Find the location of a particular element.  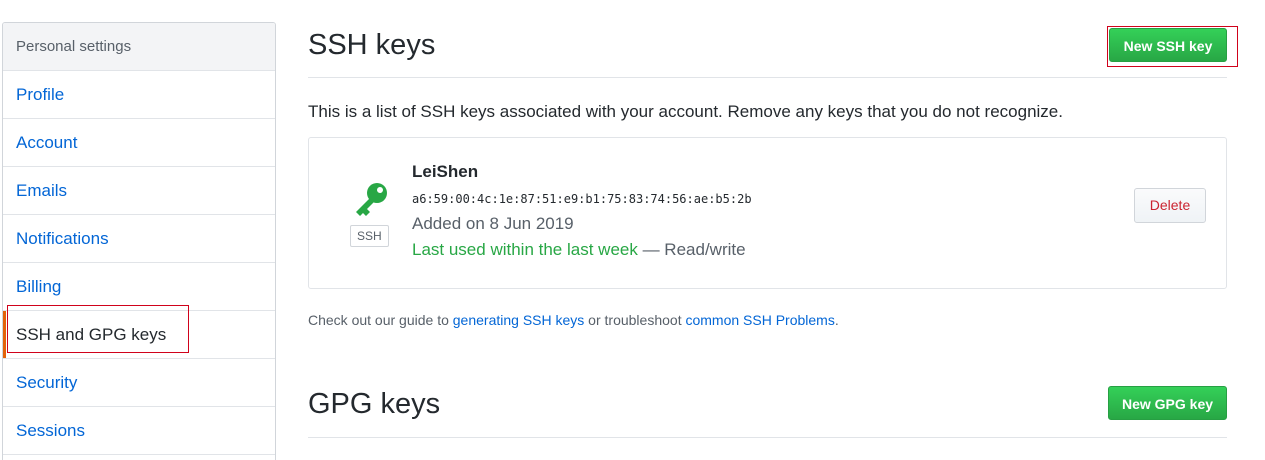

guide-prefix: Check out our guide to is located at coordinates (380, 320).